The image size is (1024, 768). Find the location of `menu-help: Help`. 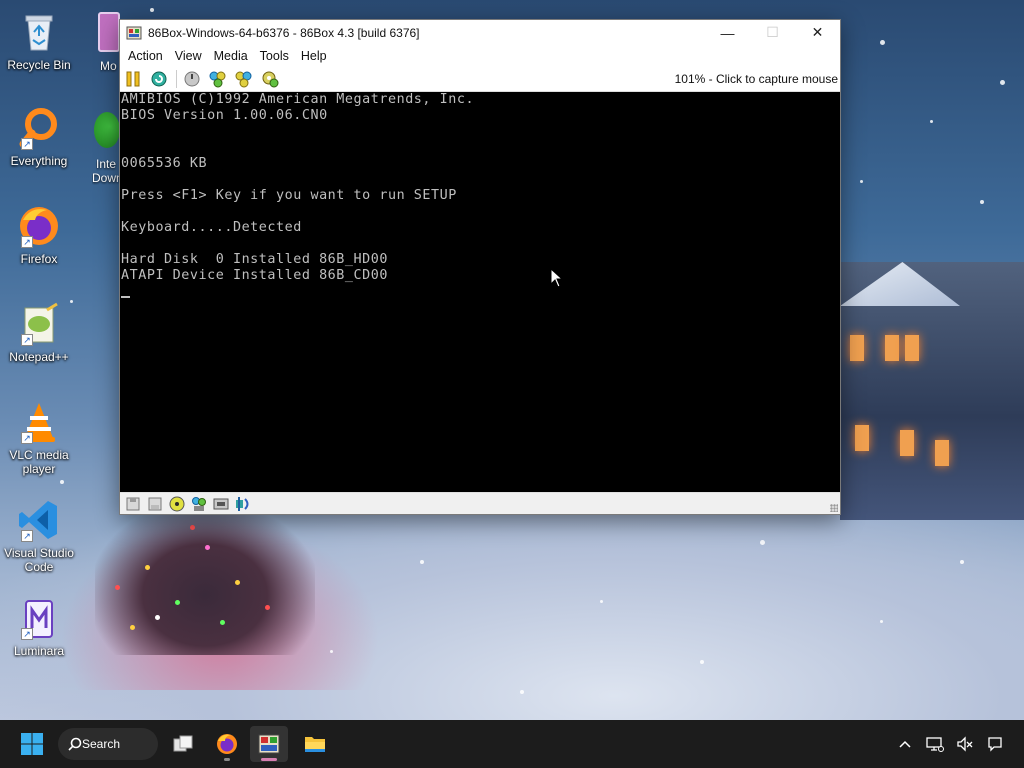

menu-help: Help is located at coordinates (314, 56).